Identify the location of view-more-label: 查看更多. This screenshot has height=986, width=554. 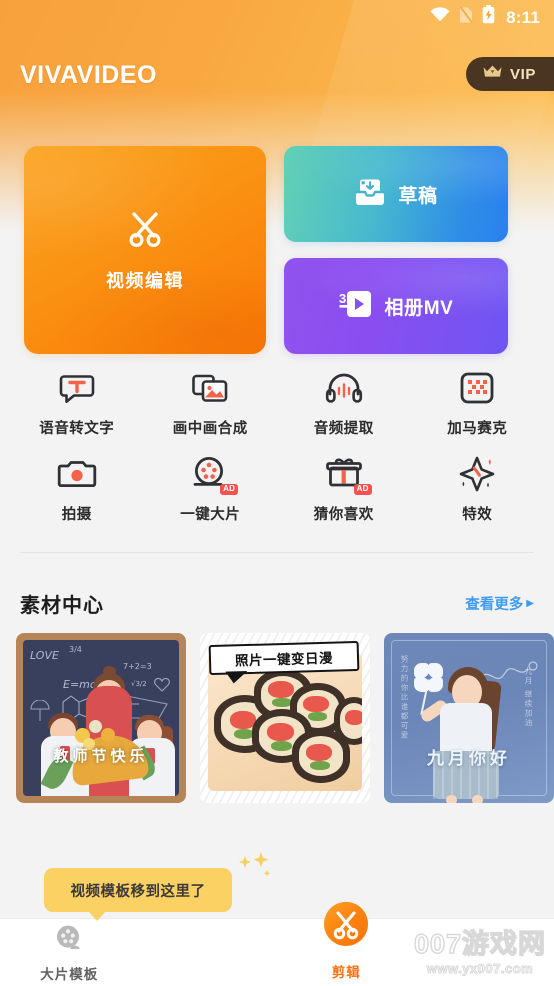
(494, 604).